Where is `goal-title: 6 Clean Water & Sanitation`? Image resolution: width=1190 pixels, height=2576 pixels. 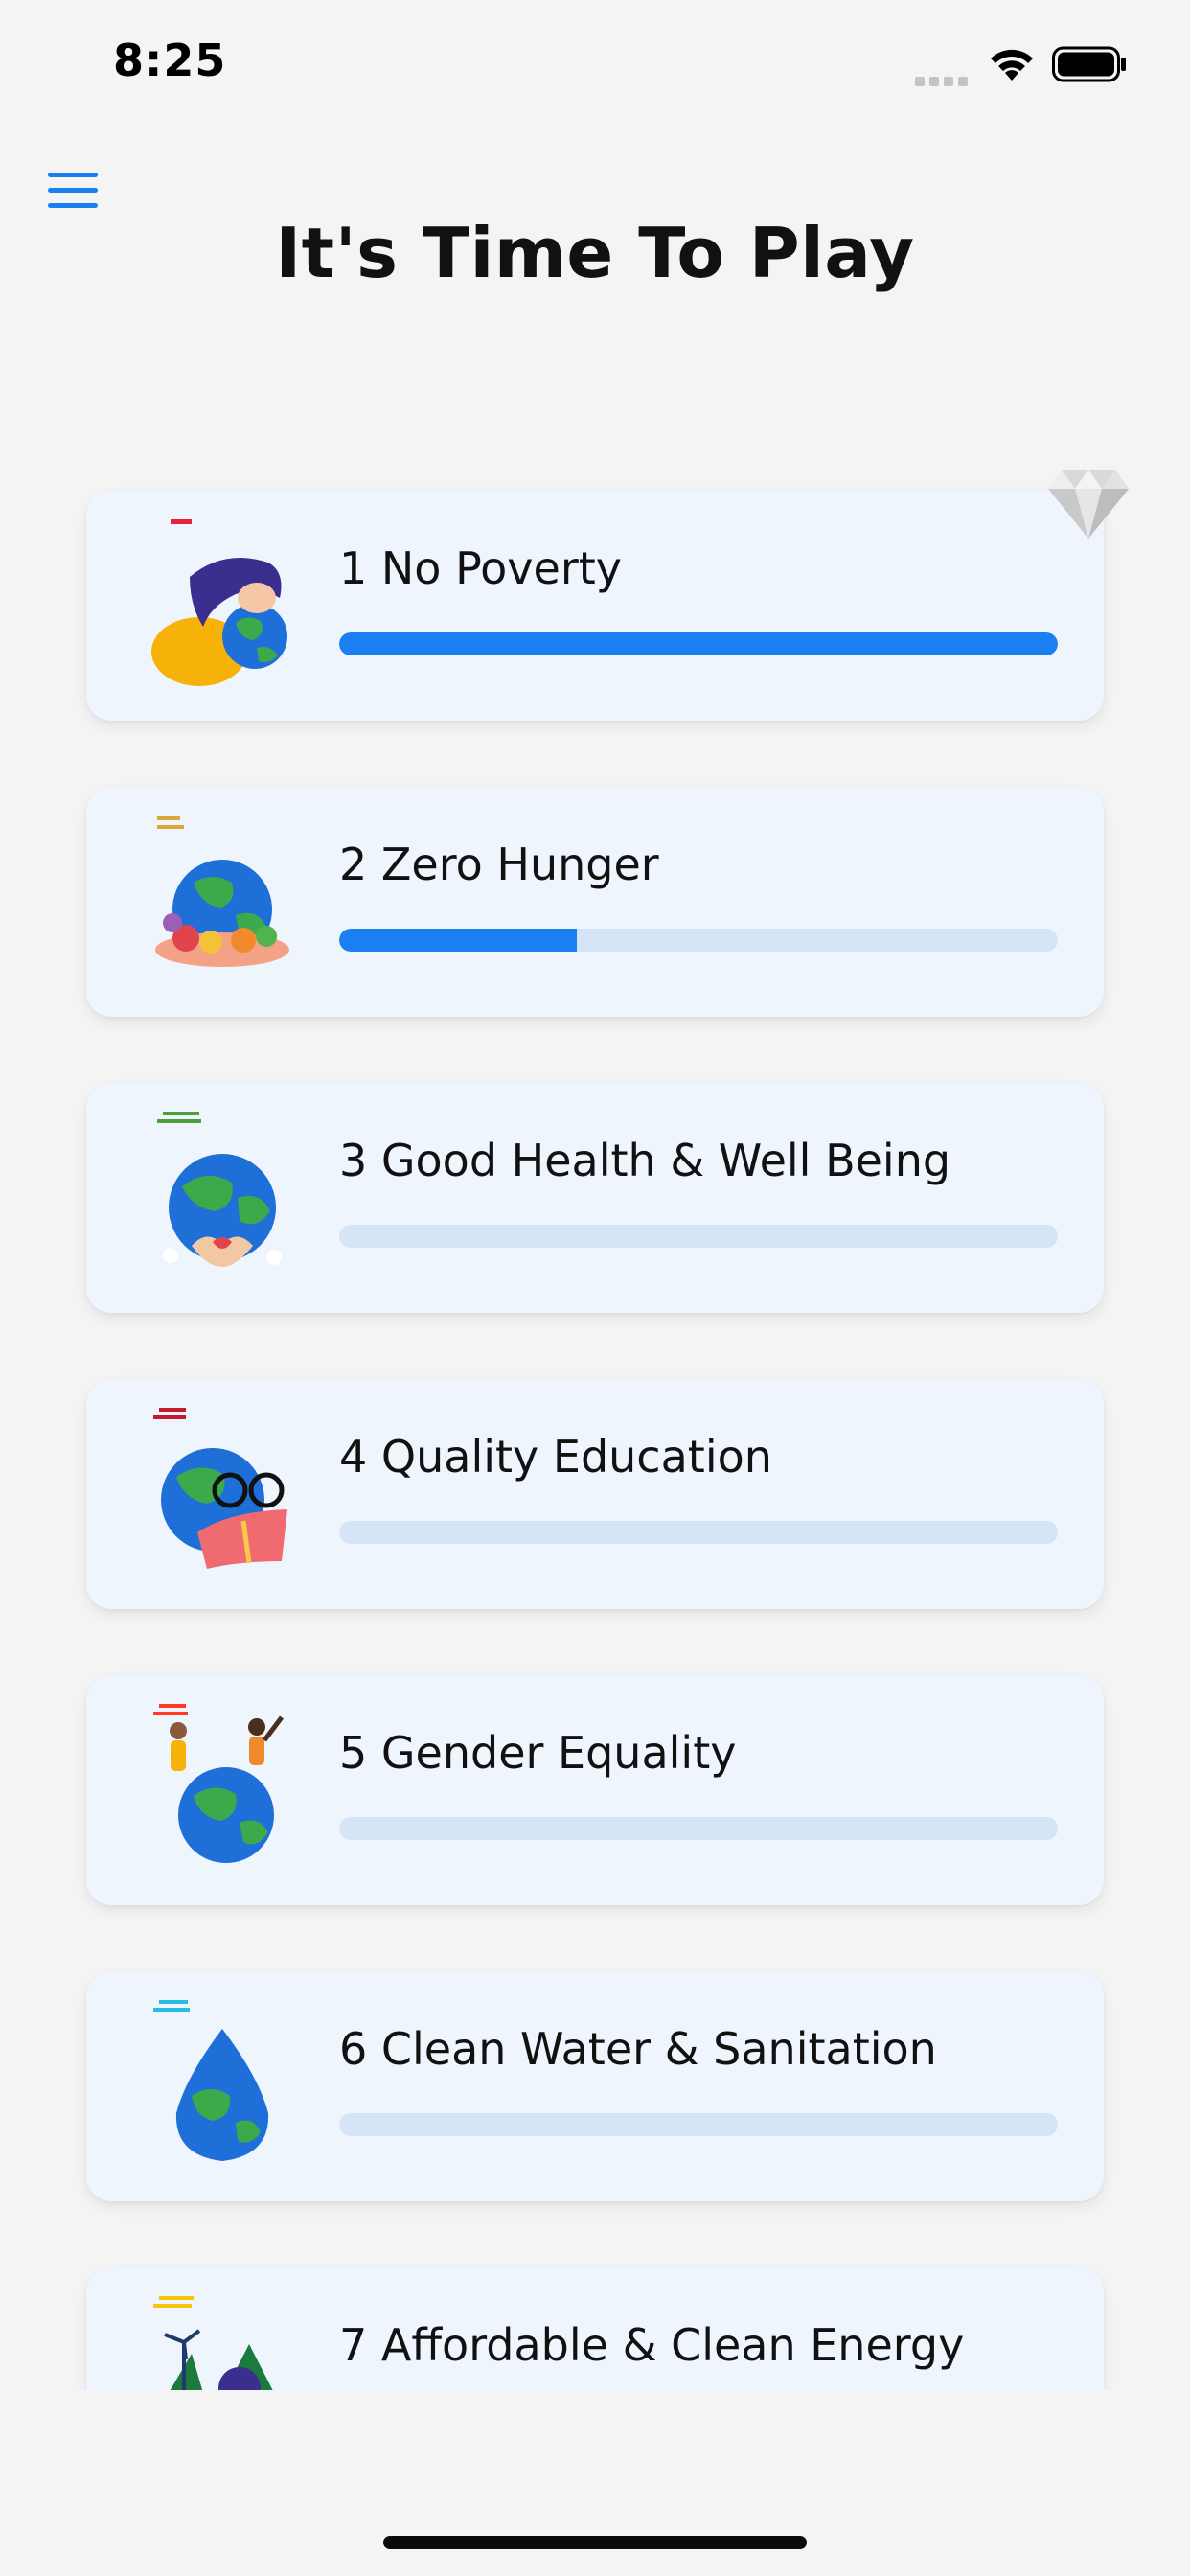
goal-title: 6 Clean Water & Sanitation is located at coordinates (638, 2049).